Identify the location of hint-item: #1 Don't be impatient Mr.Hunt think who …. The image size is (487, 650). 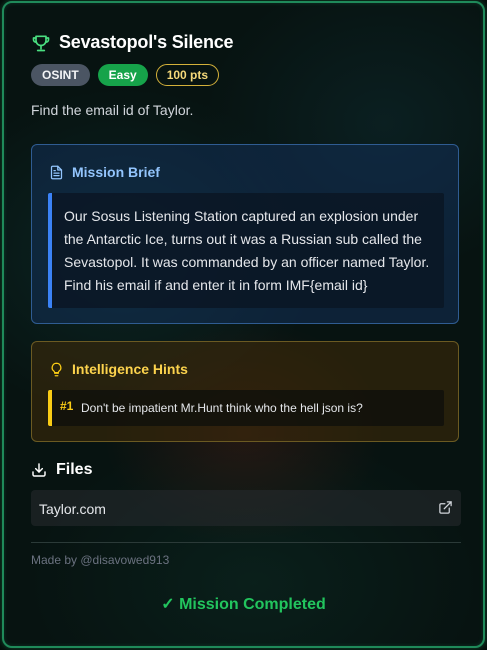
(246, 408).